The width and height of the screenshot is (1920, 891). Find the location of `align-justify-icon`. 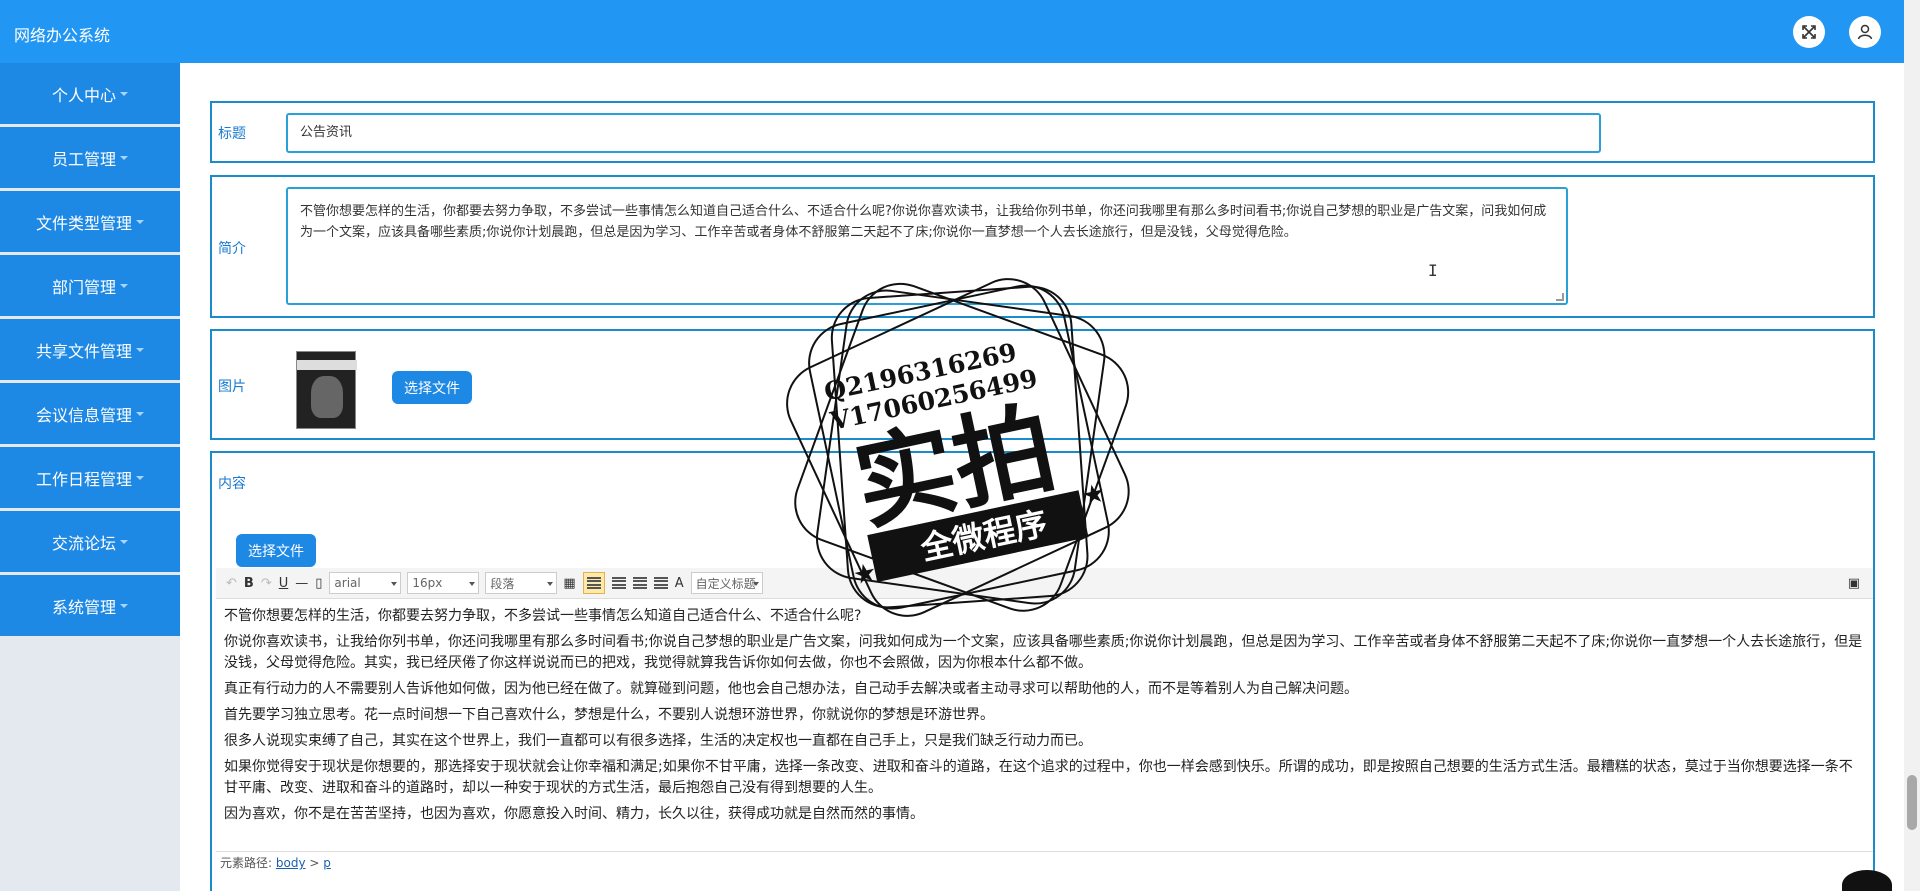

align-justify-icon is located at coordinates (660, 583).